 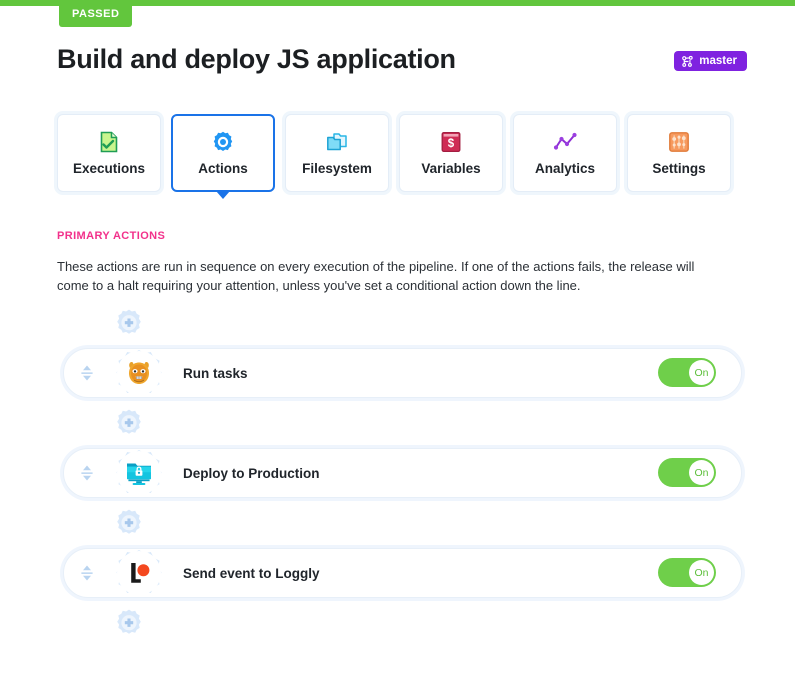 I want to click on action-row: Send event to Loggly On, so click(x=399, y=573).